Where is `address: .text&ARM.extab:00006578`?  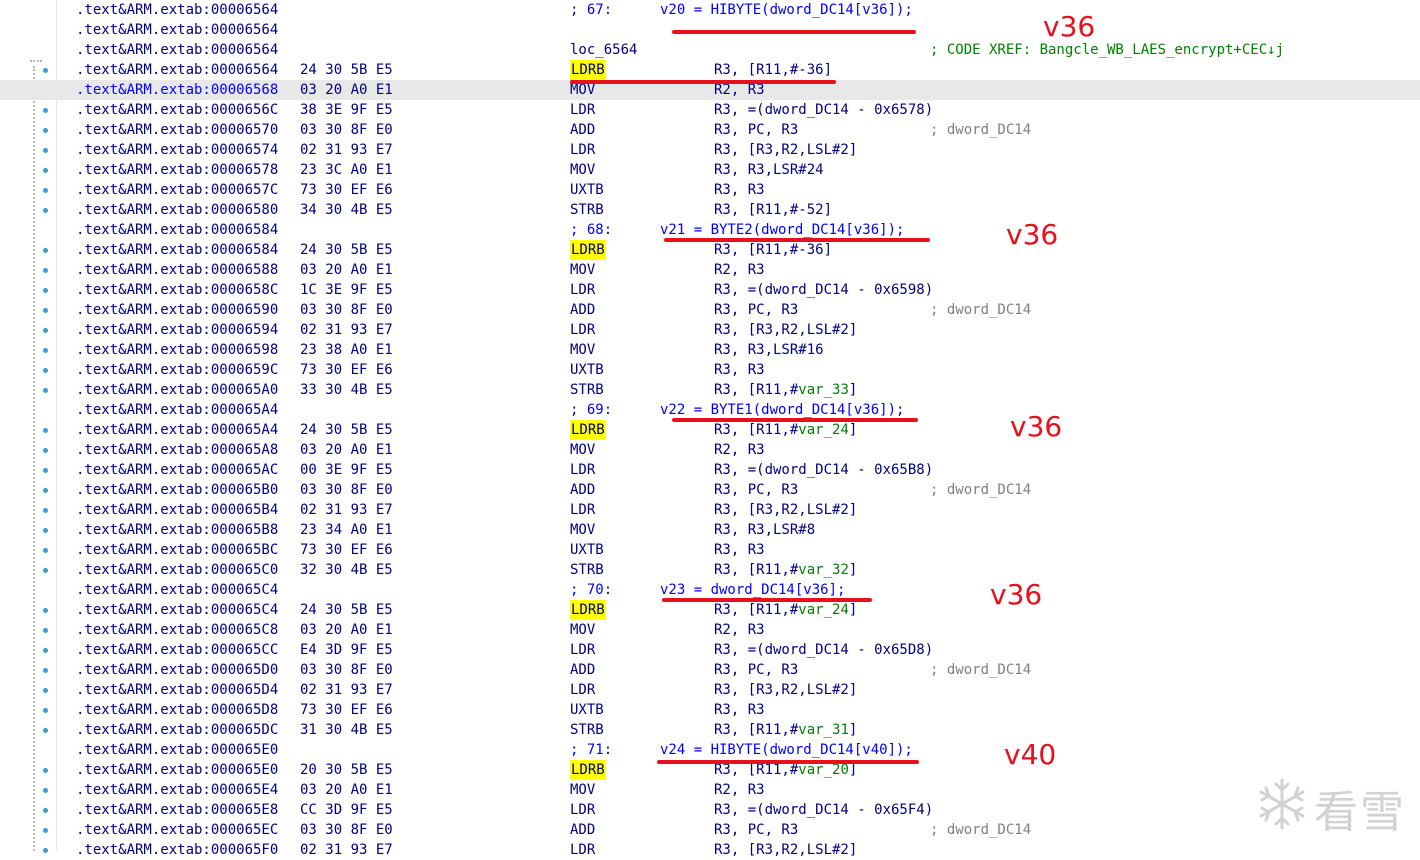
address: .text&ARM.extab:00006578 is located at coordinates (177, 170).